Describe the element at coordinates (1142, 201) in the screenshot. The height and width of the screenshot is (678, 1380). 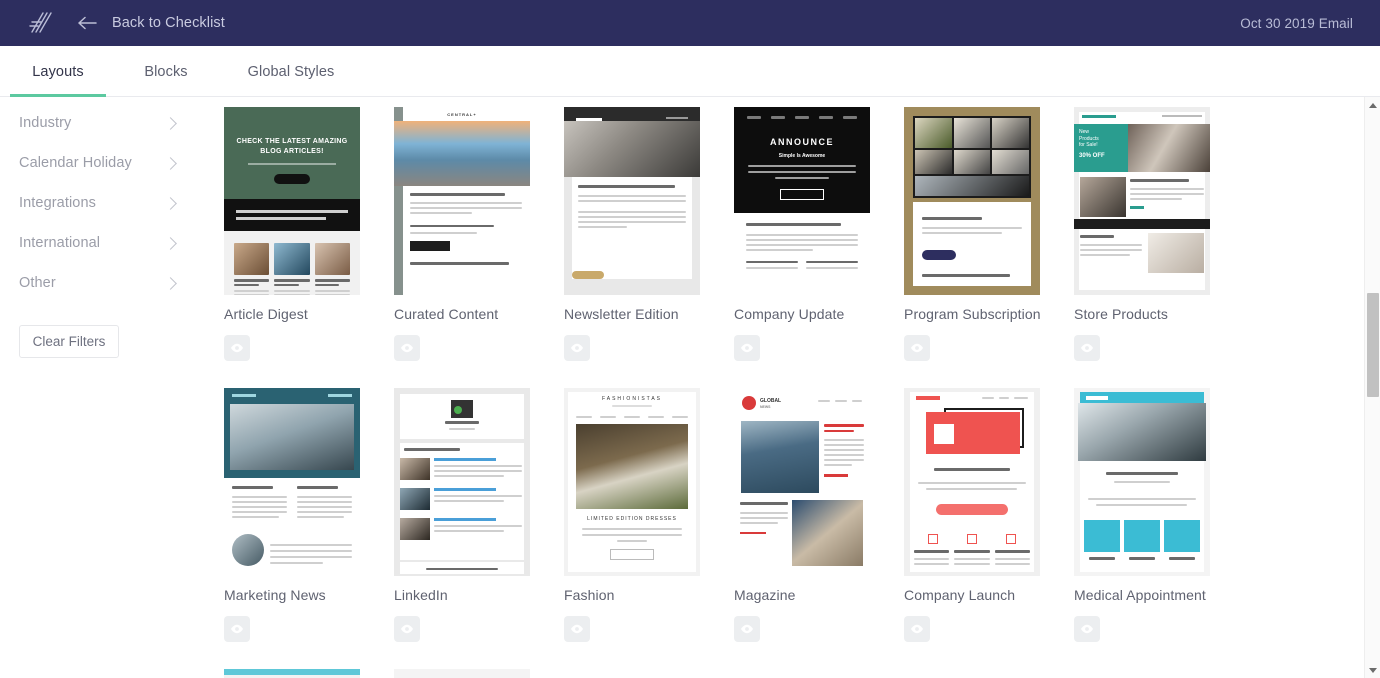
I see `template-thumbnail-store-products: New Products for Sale! 30% OFF` at that location.